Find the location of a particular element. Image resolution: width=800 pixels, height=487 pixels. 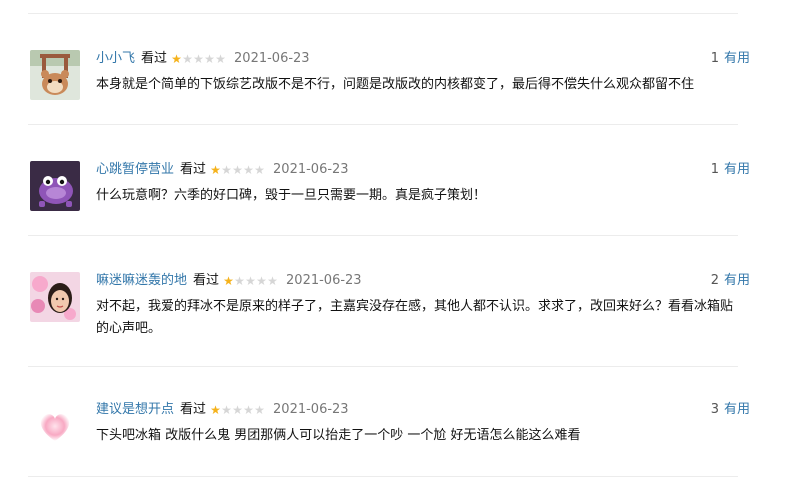

comment-text: 什么玩意啊？六季的好口碑，毁于一旦只需要一期。真是疯子策划！ is located at coordinates (291, 195).